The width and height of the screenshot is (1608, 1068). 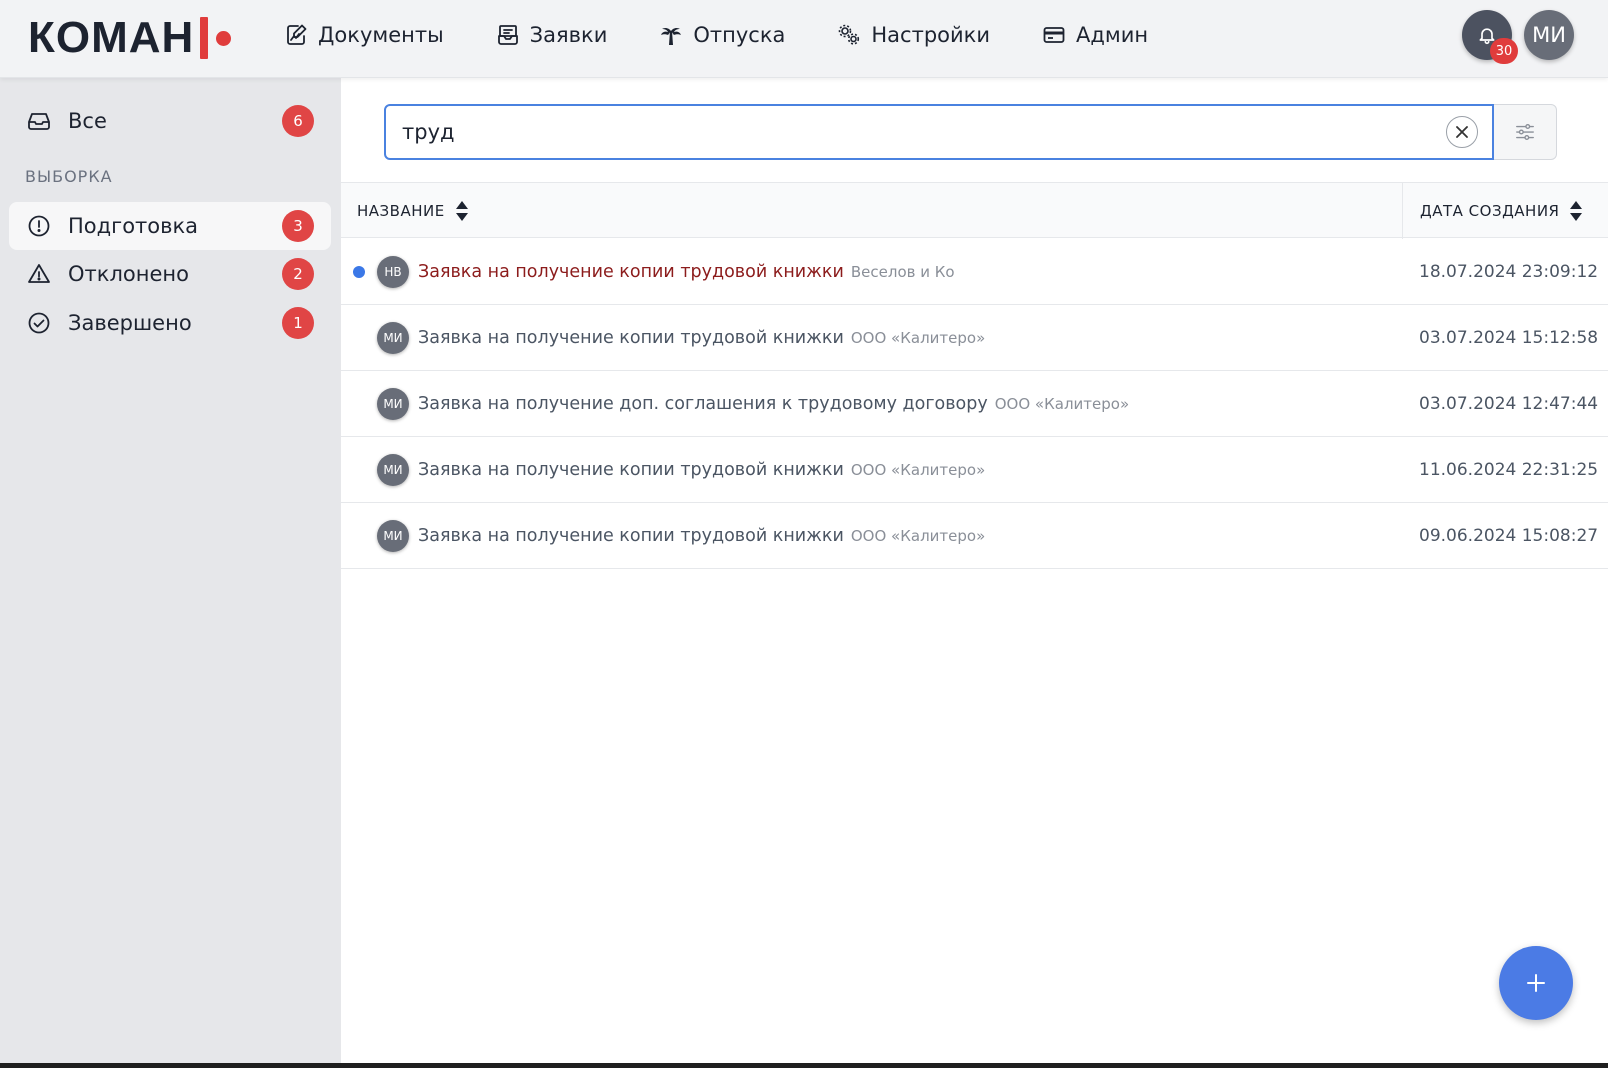 I want to click on logo: КОМАН, so click(x=130, y=38).